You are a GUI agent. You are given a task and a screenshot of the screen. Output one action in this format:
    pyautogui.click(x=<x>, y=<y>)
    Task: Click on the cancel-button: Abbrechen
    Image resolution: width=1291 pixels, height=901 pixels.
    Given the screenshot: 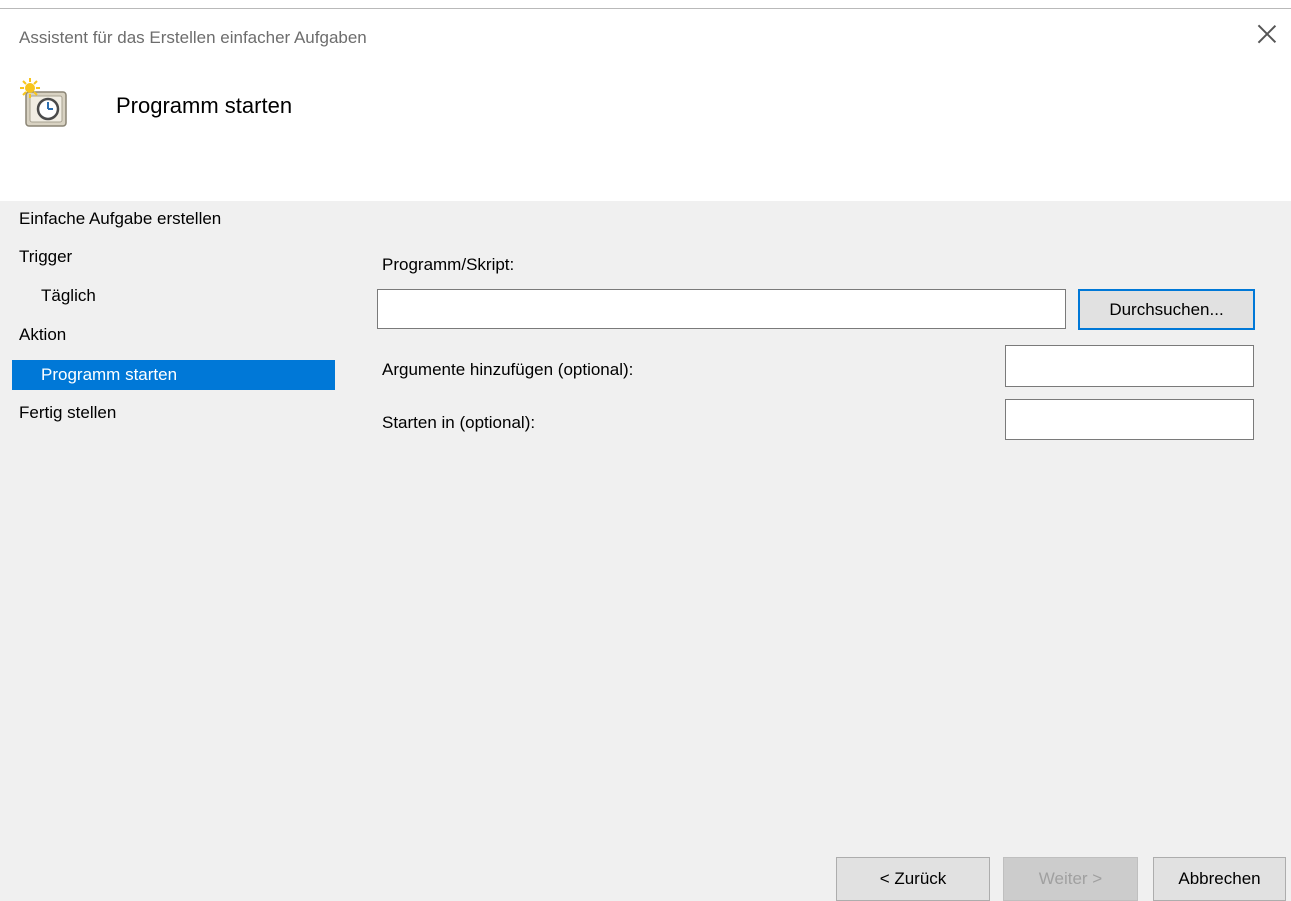 What is the action you would take?
    pyautogui.click(x=1219, y=879)
    